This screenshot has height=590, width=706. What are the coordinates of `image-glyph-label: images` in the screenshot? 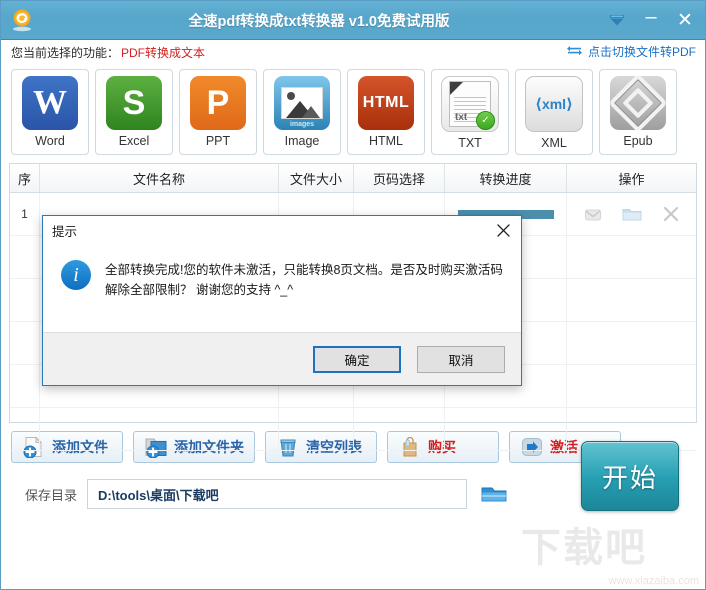 It's located at (302, 124).